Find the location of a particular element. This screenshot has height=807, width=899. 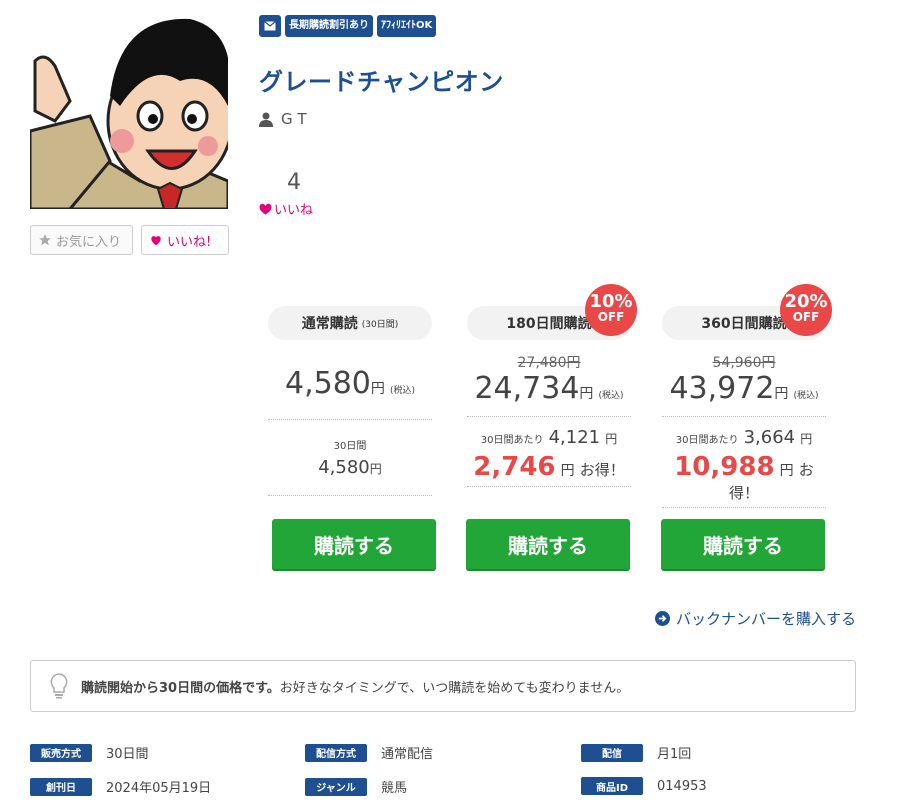

discount-badge: 10% OFF is located at coordinates (611, 310).